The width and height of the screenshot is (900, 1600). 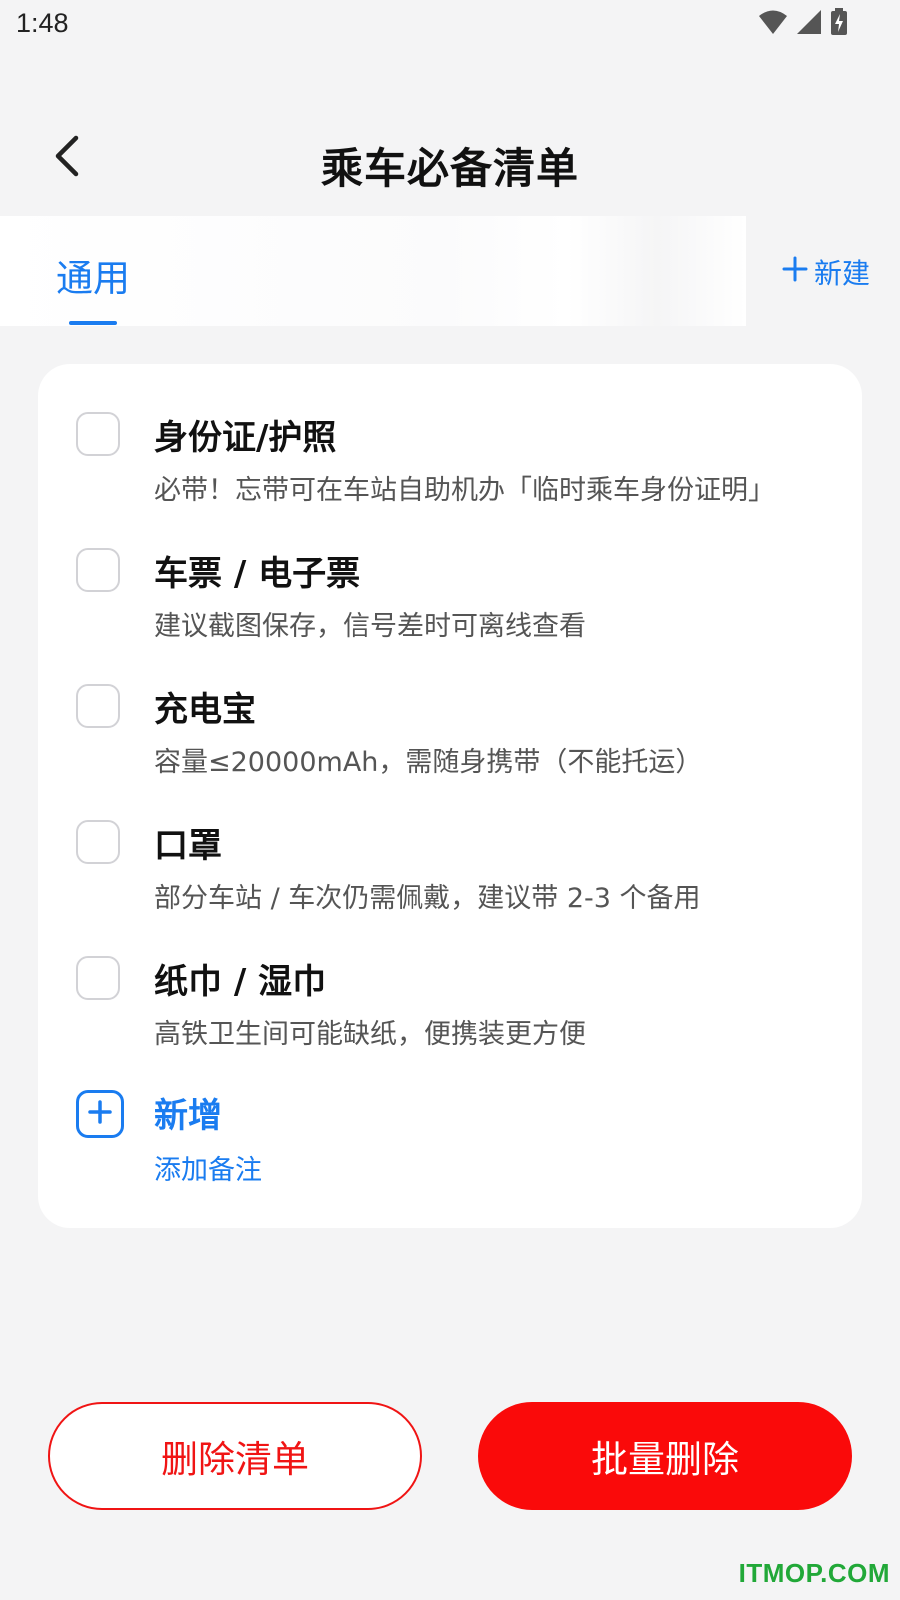 I want to click on item-title: 纸巾 / 湿巾, so click(x=240, y=982).